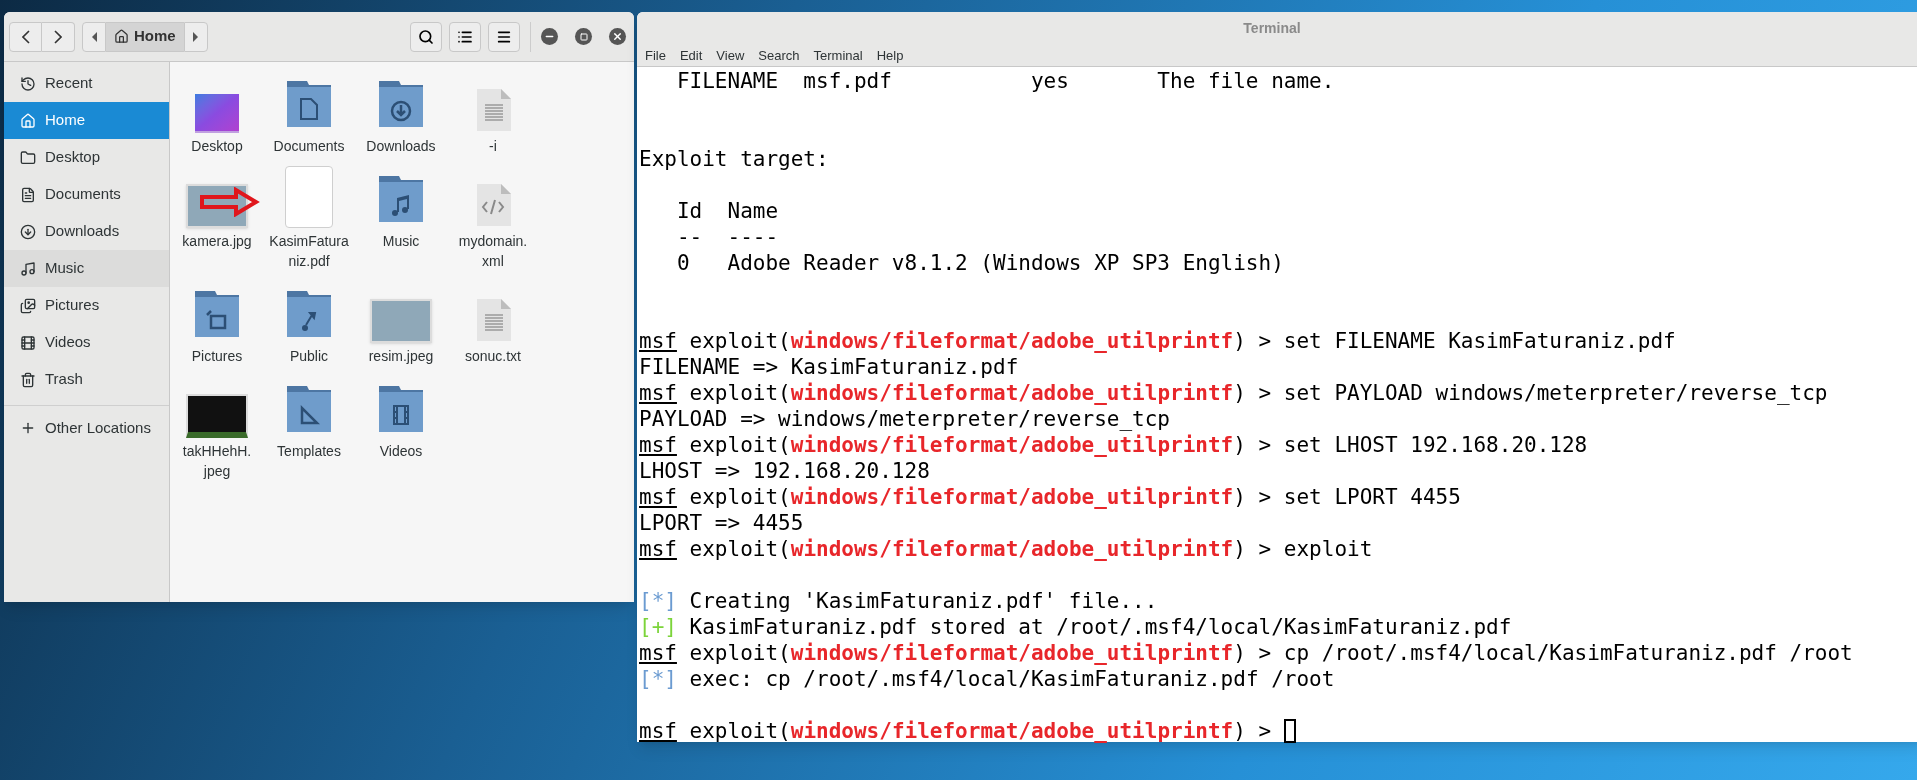 This screenshot has height=780, width=1917. What do you see at coordinates (86, 194) in the screenshot?
I see `sidebar-item: Documents` at bounding box center [86, 194].